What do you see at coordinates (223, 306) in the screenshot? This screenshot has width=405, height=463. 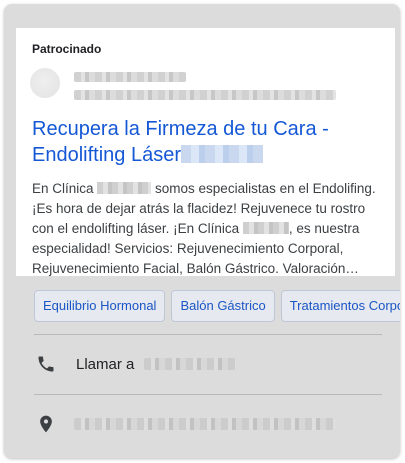 I see `chip-balon-gastrico: Balón Gástrico` at bounding box center [223, 306].